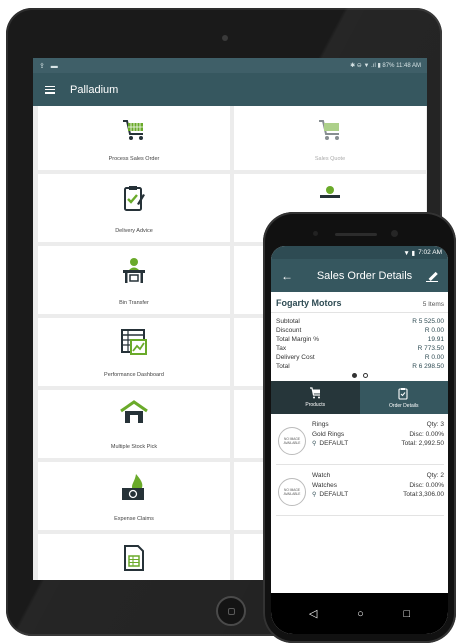  I want to click on nav-back-icon: ◁, so click(313, 613).